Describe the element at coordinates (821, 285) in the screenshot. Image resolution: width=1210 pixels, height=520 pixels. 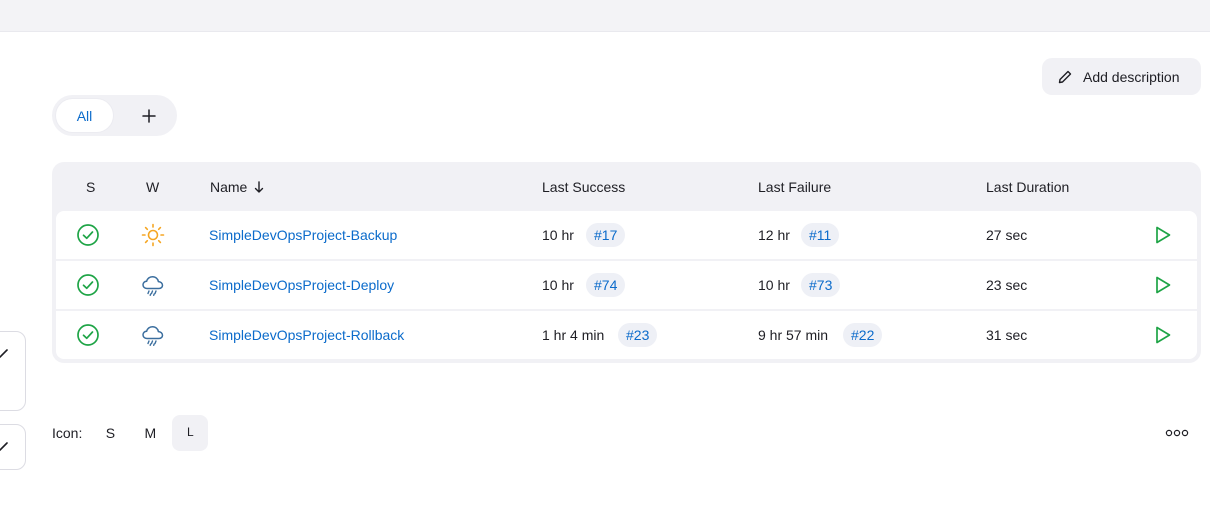
I see `last-failure-build-link: #73` at that location.